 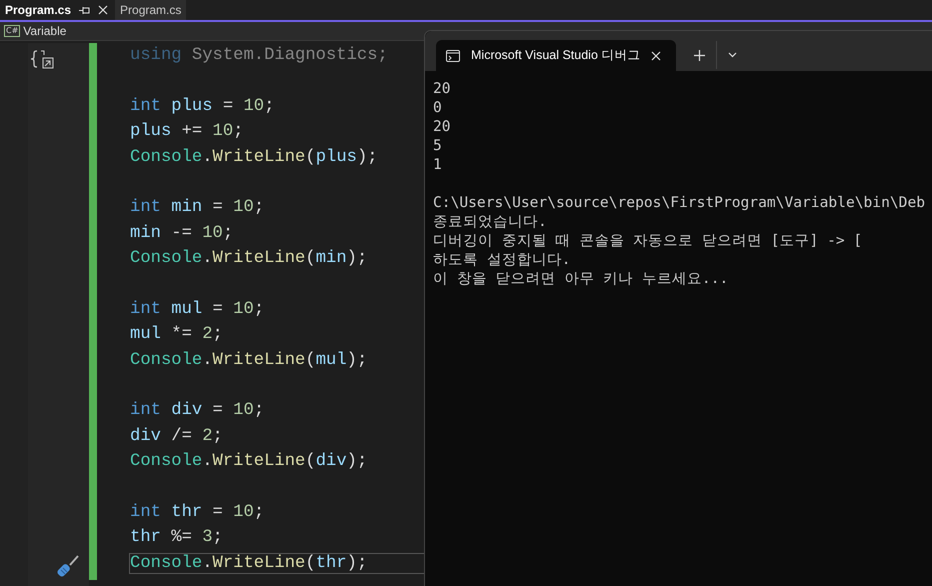 What do you see at coordinates (700, 55) in the screenshot?
I see `new-tab-icon` at bounding box center [700, 55].